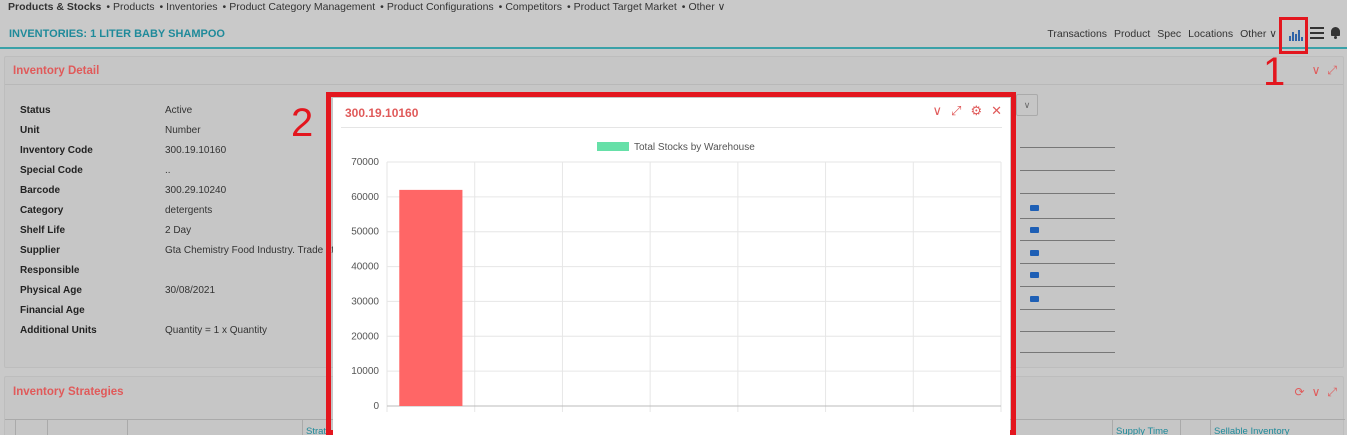 This screenshot has height=435, width=1347. What do you see at coordinates (996, 111) in the screenshot?
I see `close-icon: ✕` at bounding box center [996, 111].